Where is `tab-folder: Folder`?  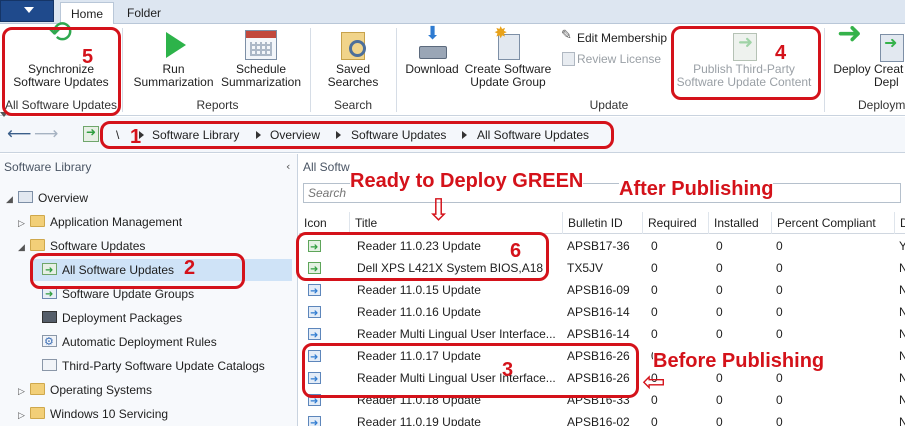
tab-folder: Folder is located at coordinates (144, 13).